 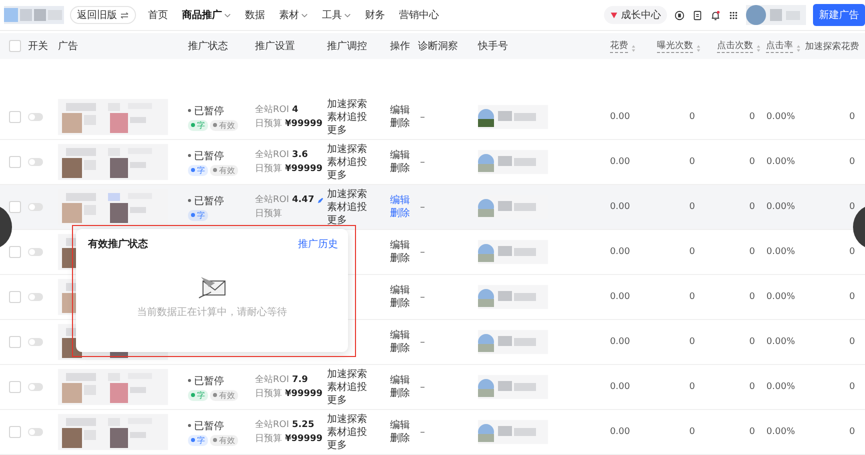 I want to click on nav-menu-item: 素材, so click(x=293, y=15).